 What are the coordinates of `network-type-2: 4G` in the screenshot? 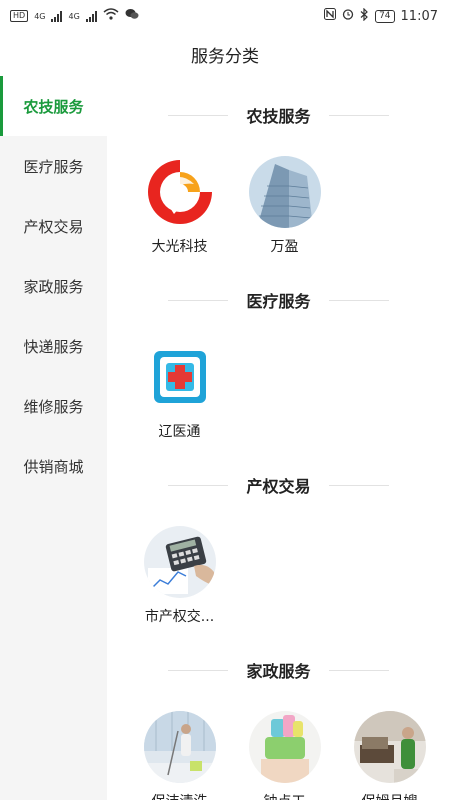 It's located at (74, 16).